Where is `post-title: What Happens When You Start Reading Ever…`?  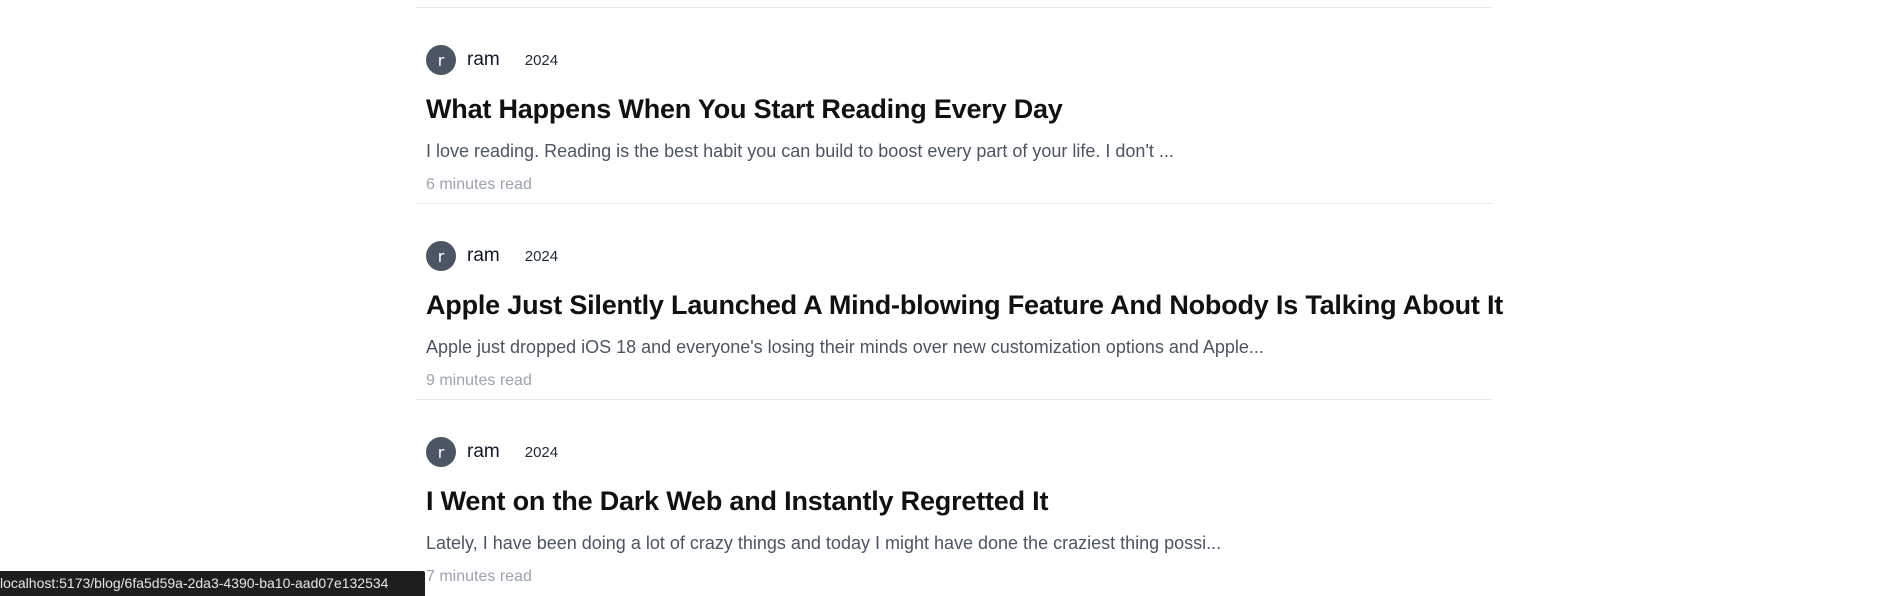
post-title: What Happens When You Start Reading Ever… is located at coordinates (744, 109).